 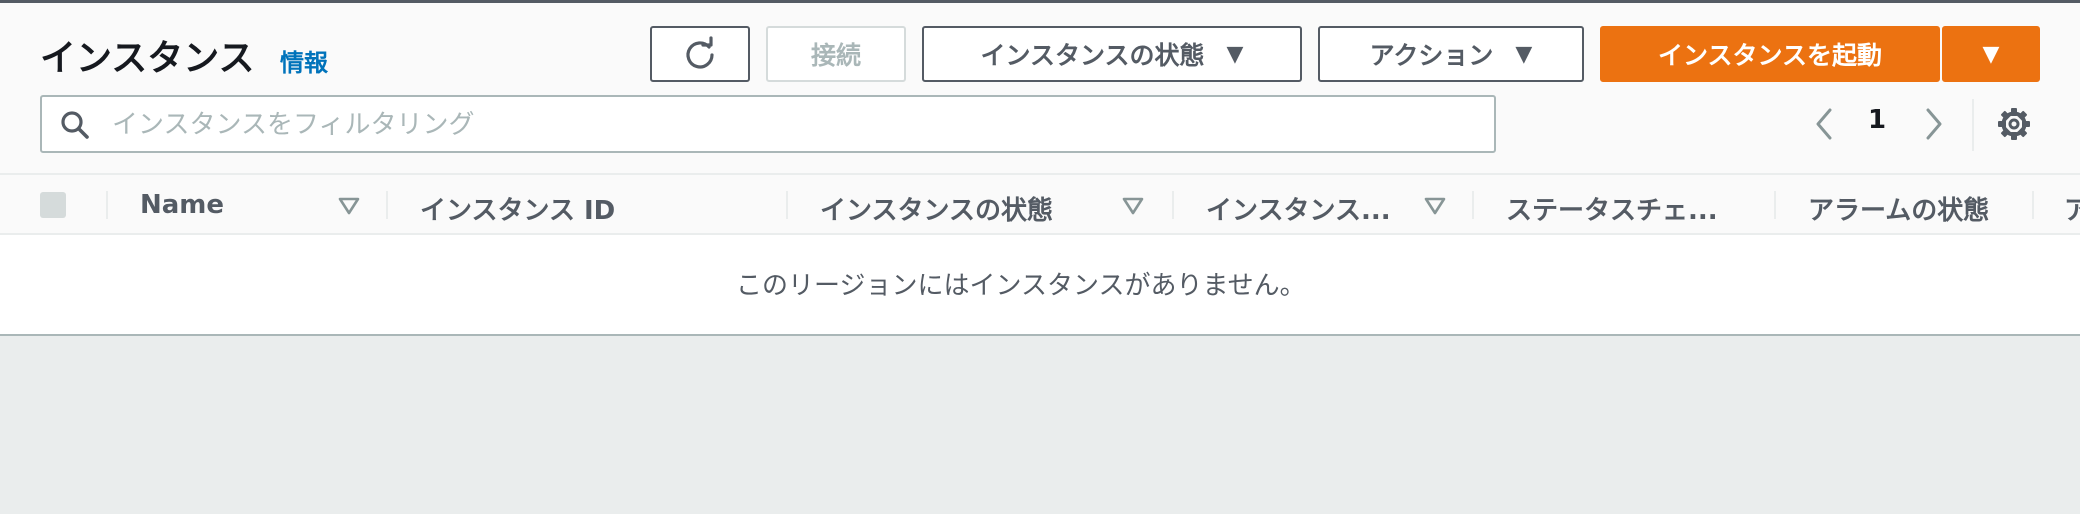 What do you see at coordinates (1824, 124) in the screenshot?
I see `chevron-left-icon` at bounding box center [1824, 124].